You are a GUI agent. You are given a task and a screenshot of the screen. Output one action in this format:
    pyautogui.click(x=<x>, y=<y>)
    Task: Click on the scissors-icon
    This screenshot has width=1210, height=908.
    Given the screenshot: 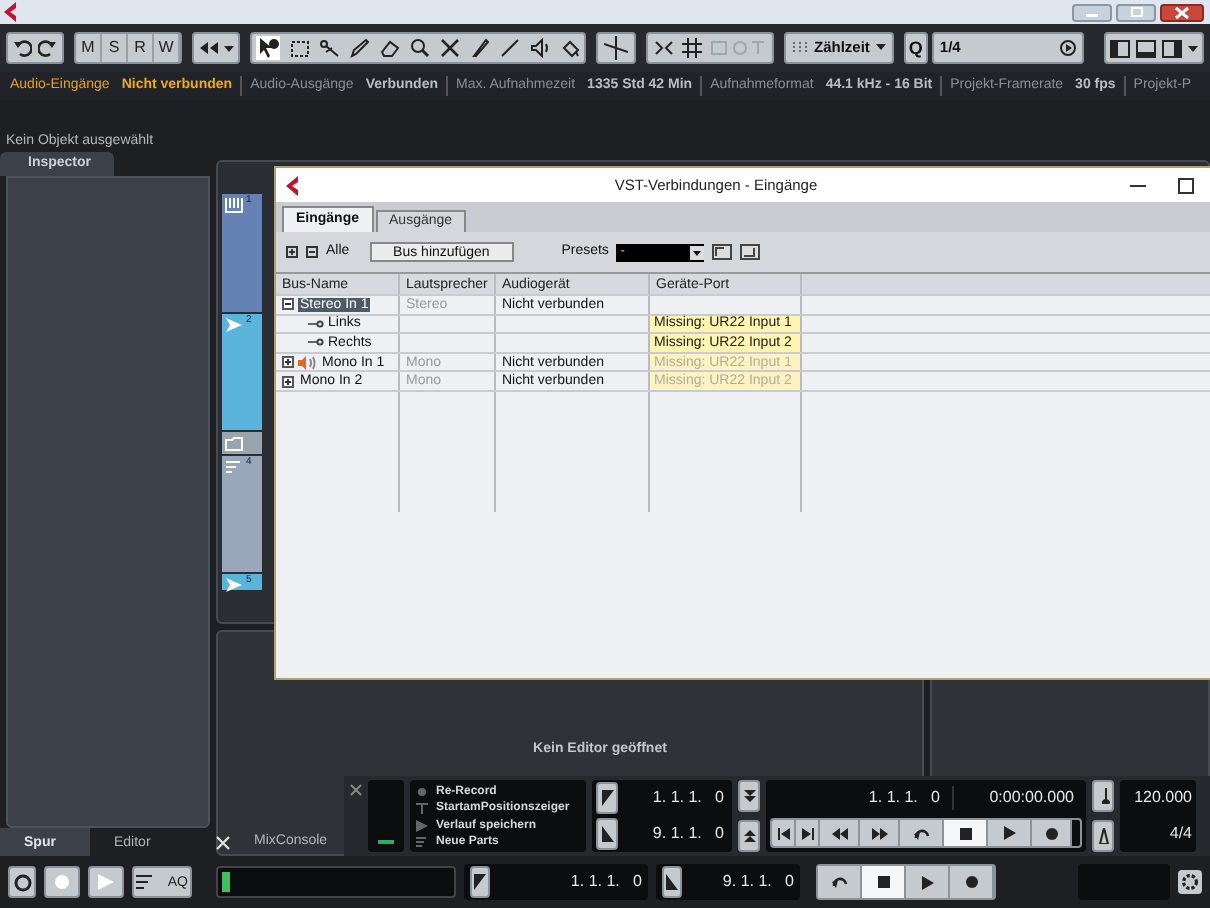 What is the action you would take?
    pyautogui.click(x=330, y=48)
    